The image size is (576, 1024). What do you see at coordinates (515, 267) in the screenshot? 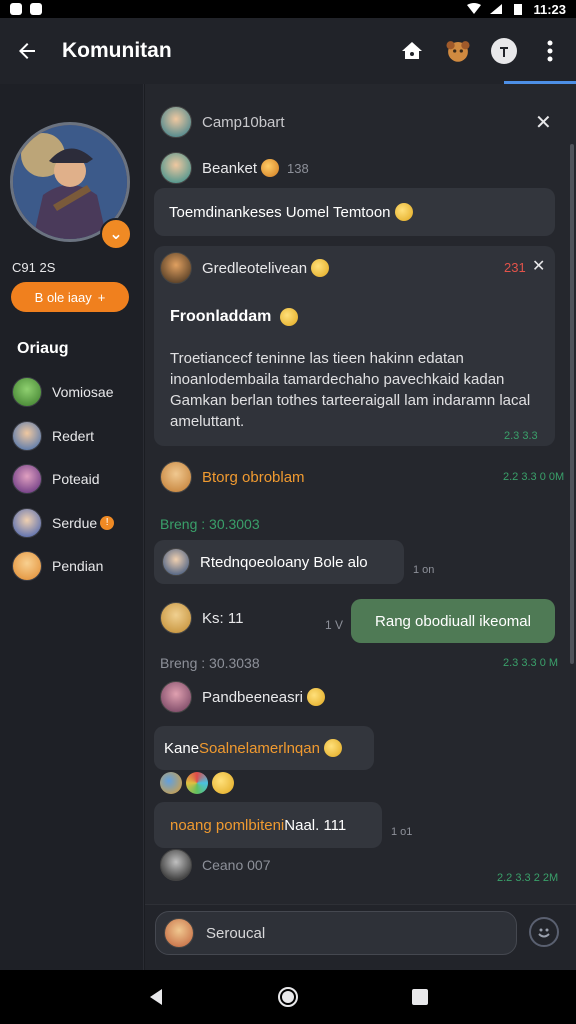
I see `count: 231` at bounding box center [515, 267].